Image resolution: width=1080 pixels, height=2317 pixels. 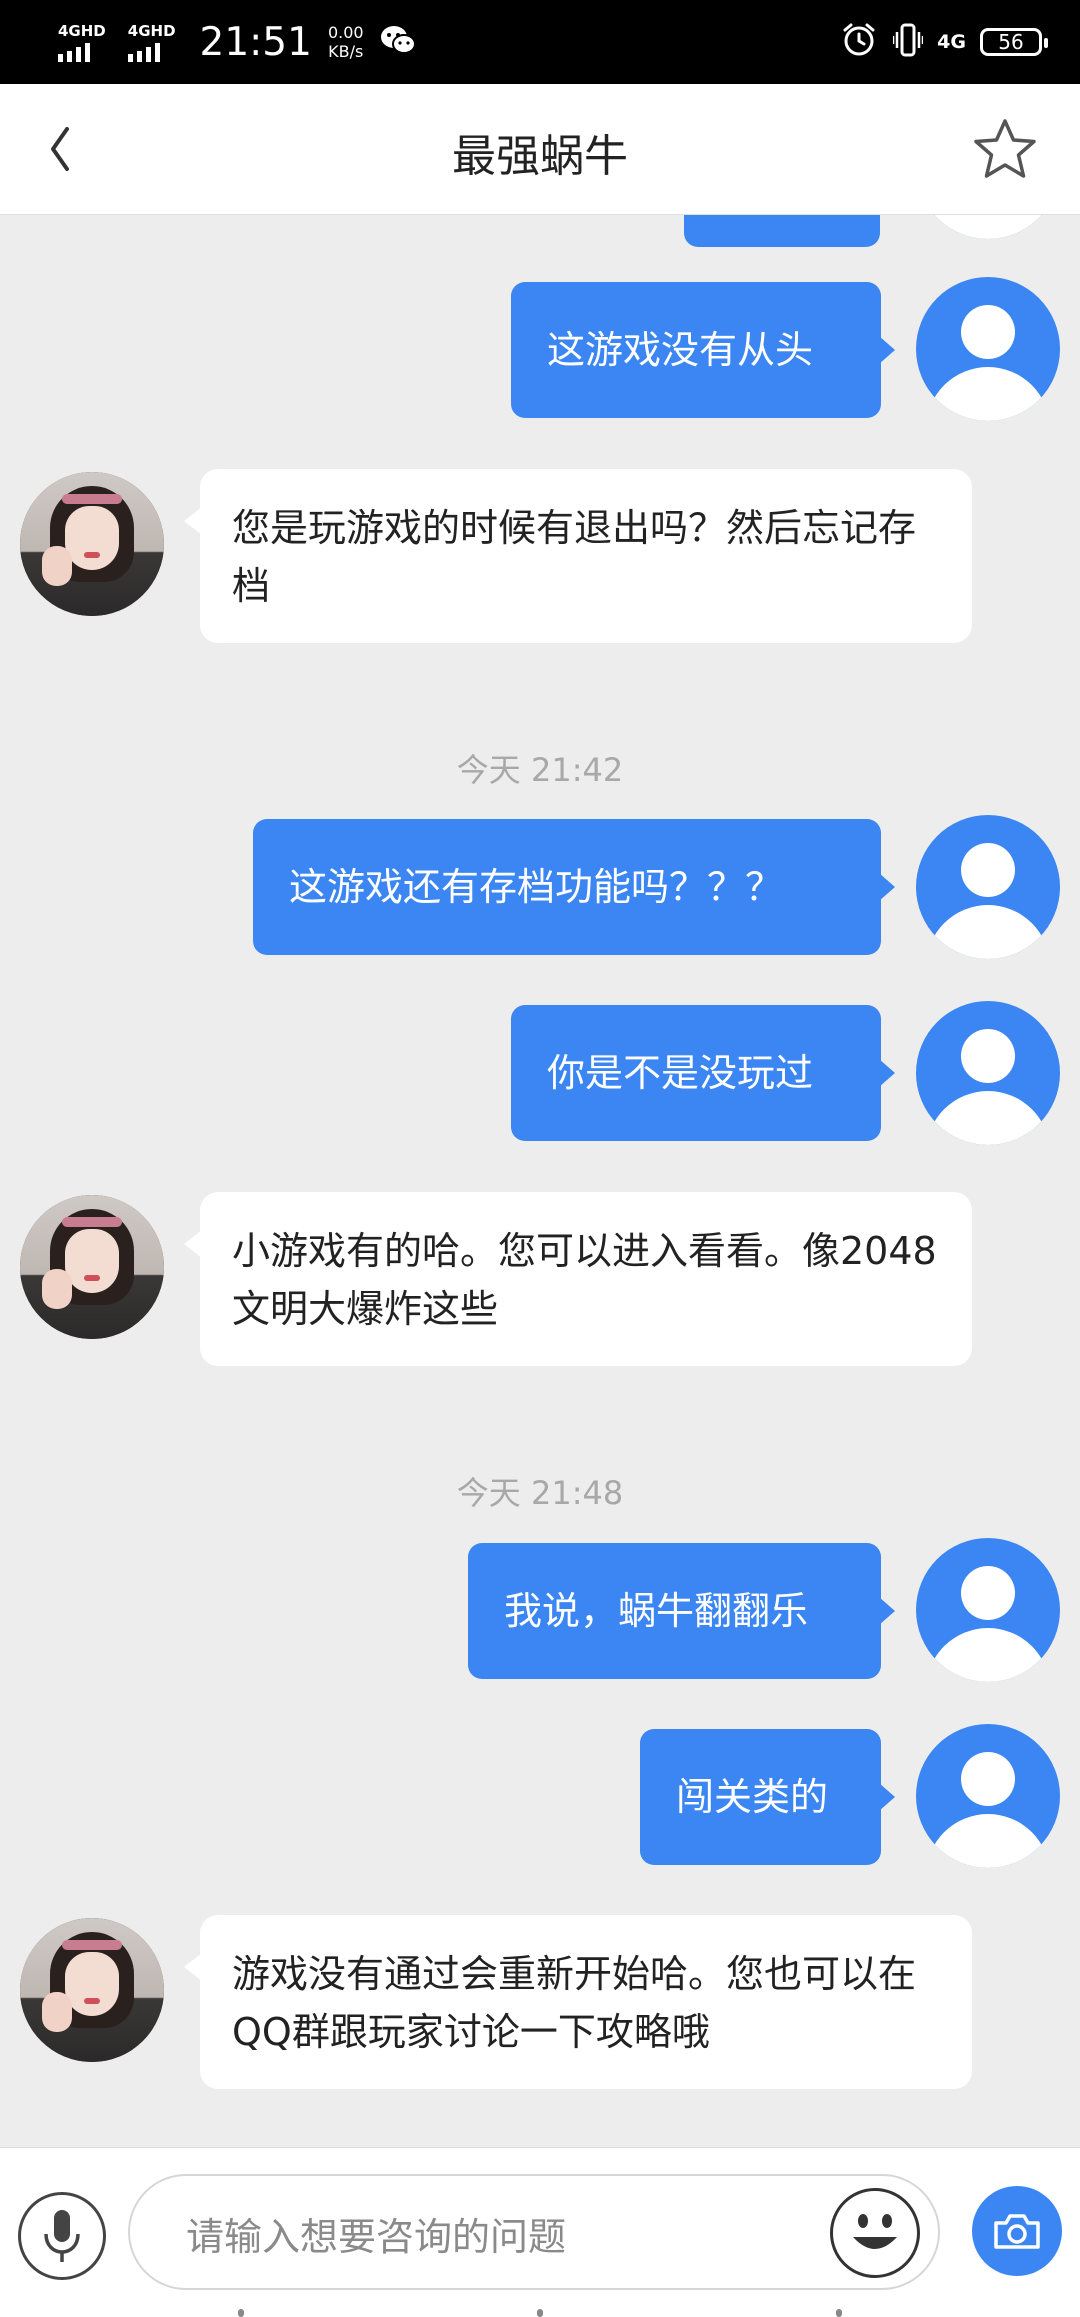 I want to click on wechat-icon, so click(x=398, y=42).